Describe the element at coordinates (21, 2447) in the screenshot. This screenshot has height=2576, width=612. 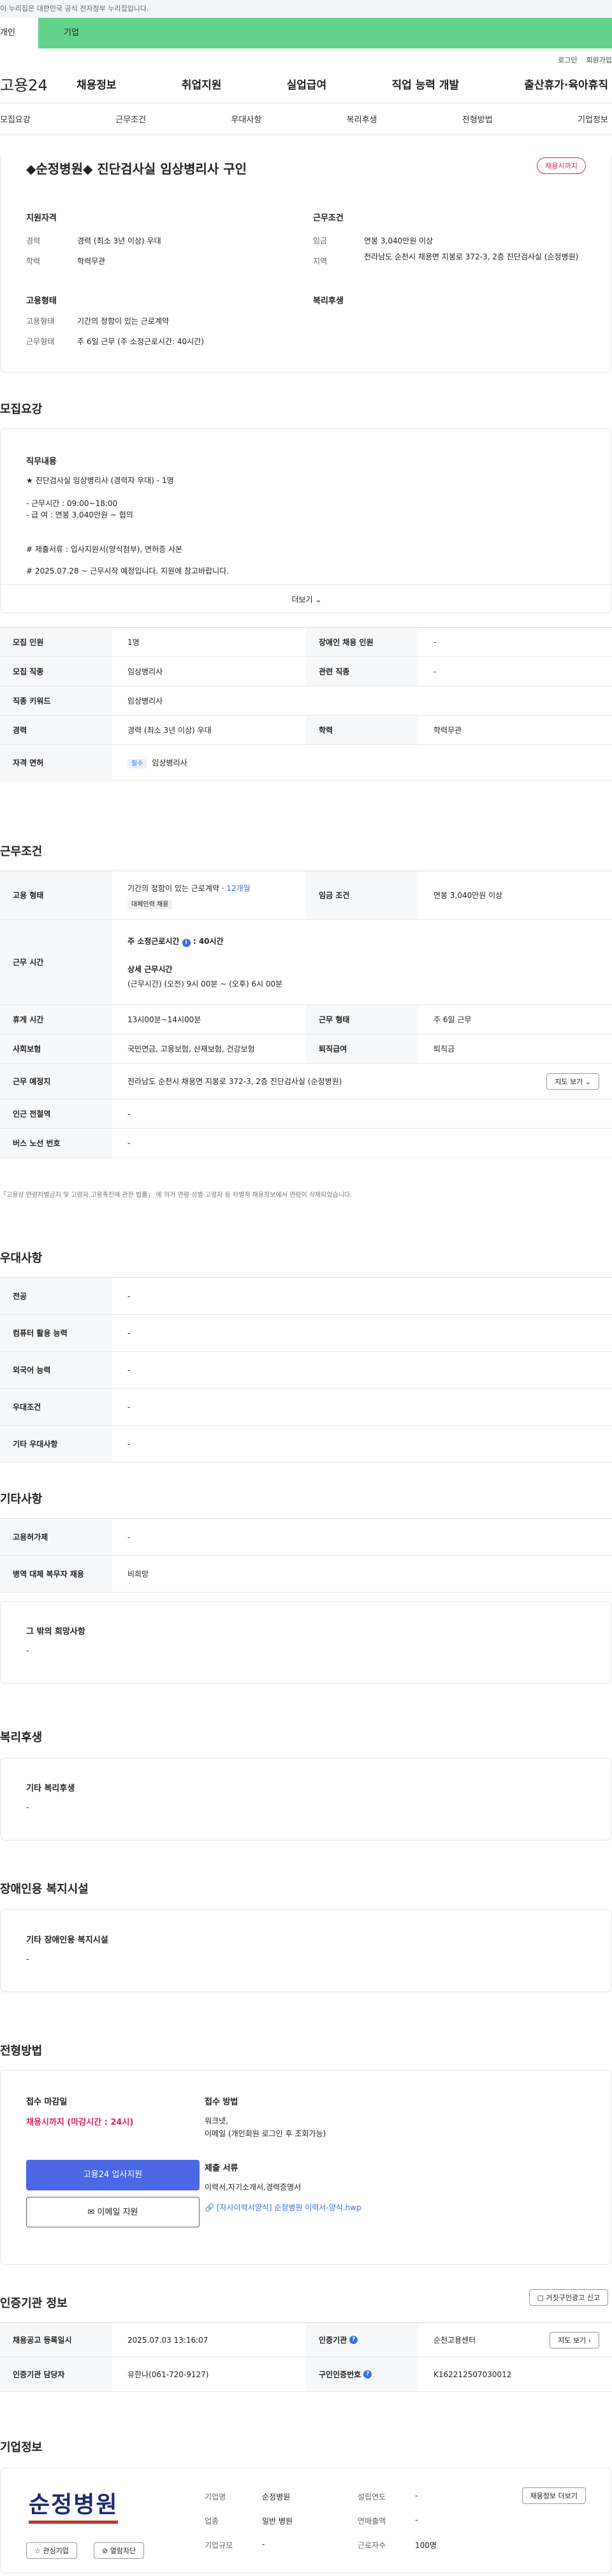
I see `section-title: 기업정보` at that location.